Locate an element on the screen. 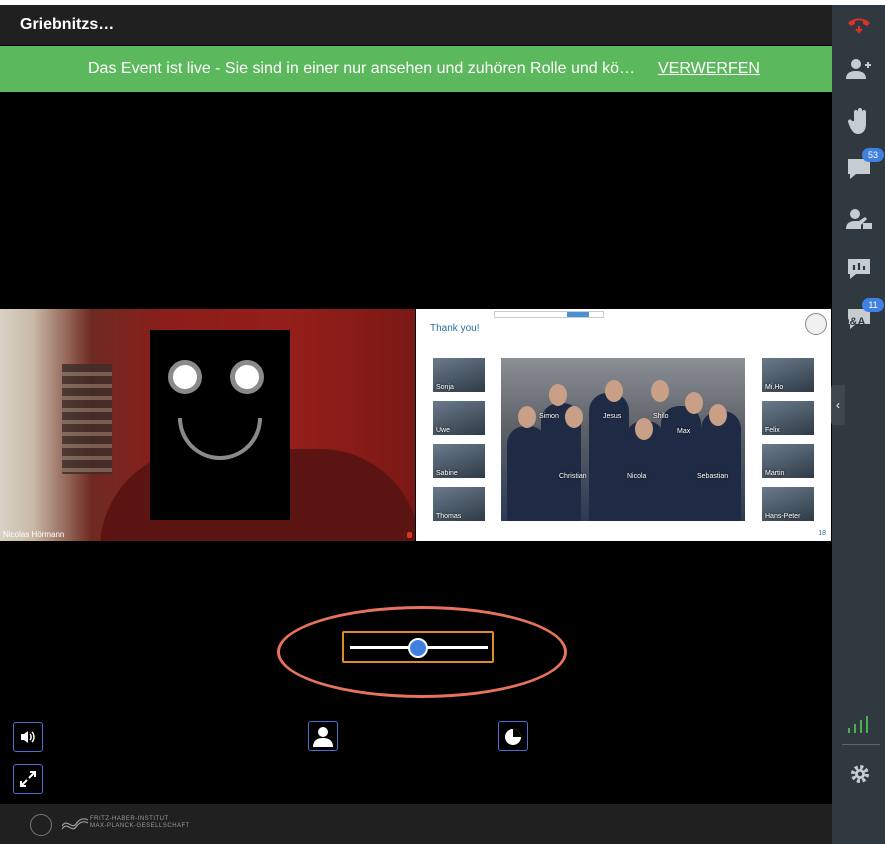 The height and width of the screenshot is (844, 885). background-shelf is located at coordinates (87, 419).